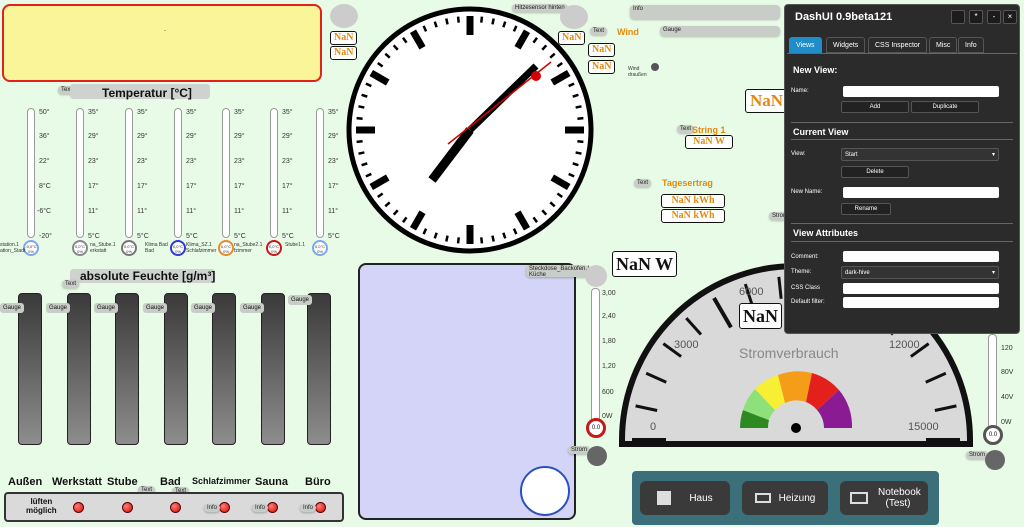  What do you see at coordinates (78, 507) in the screenshot?
I see `led-aussen` at bounding box center [78, 507].